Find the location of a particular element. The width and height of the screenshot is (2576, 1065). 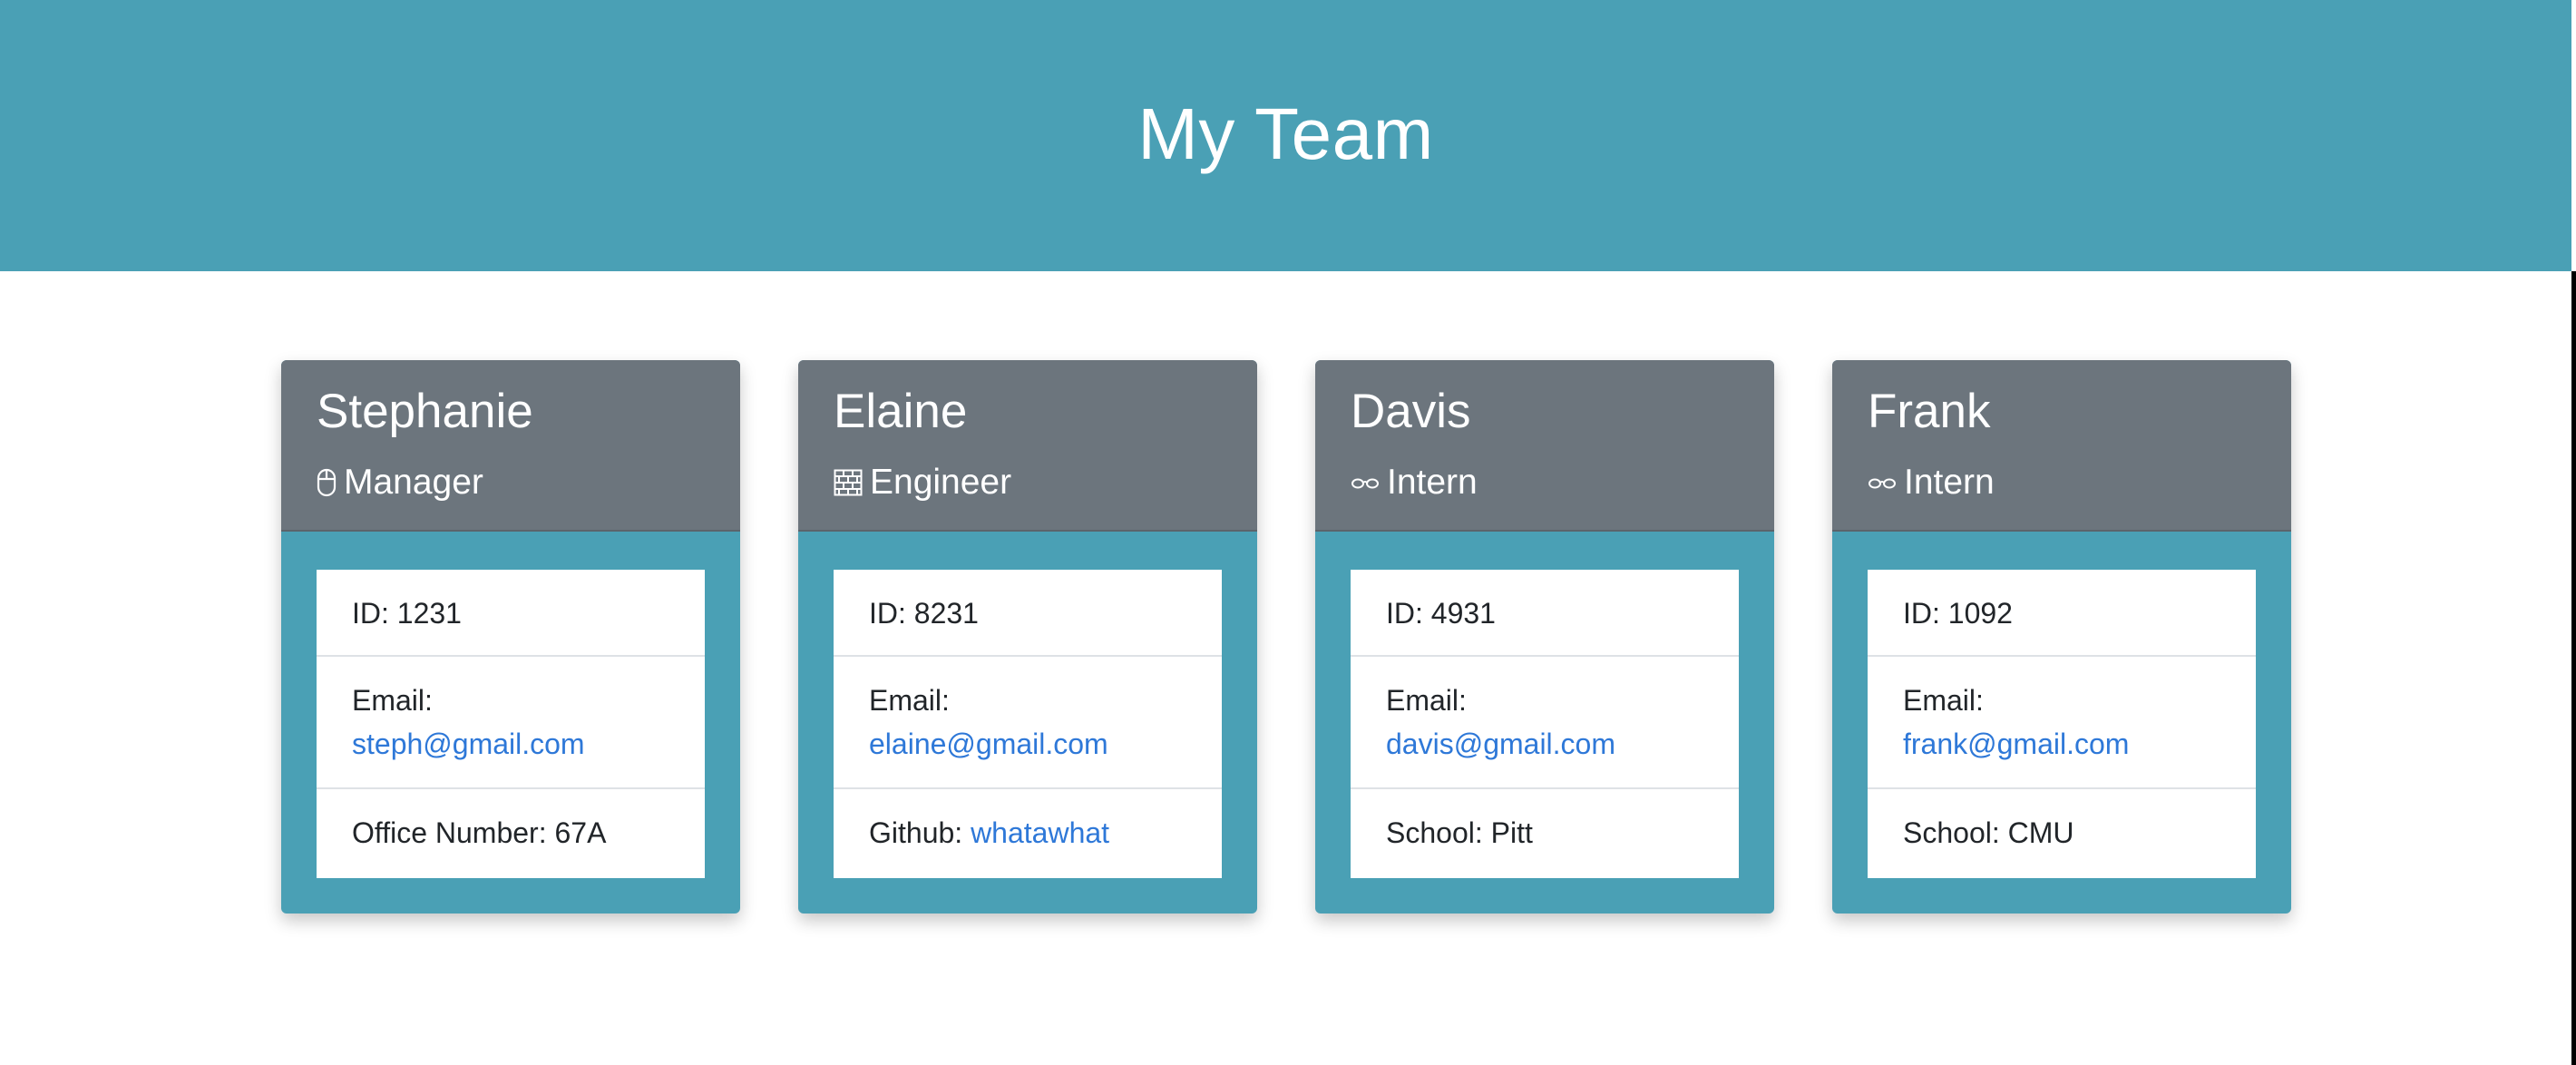

card-header: Davis Intern is located at coordinates (1544, 446).